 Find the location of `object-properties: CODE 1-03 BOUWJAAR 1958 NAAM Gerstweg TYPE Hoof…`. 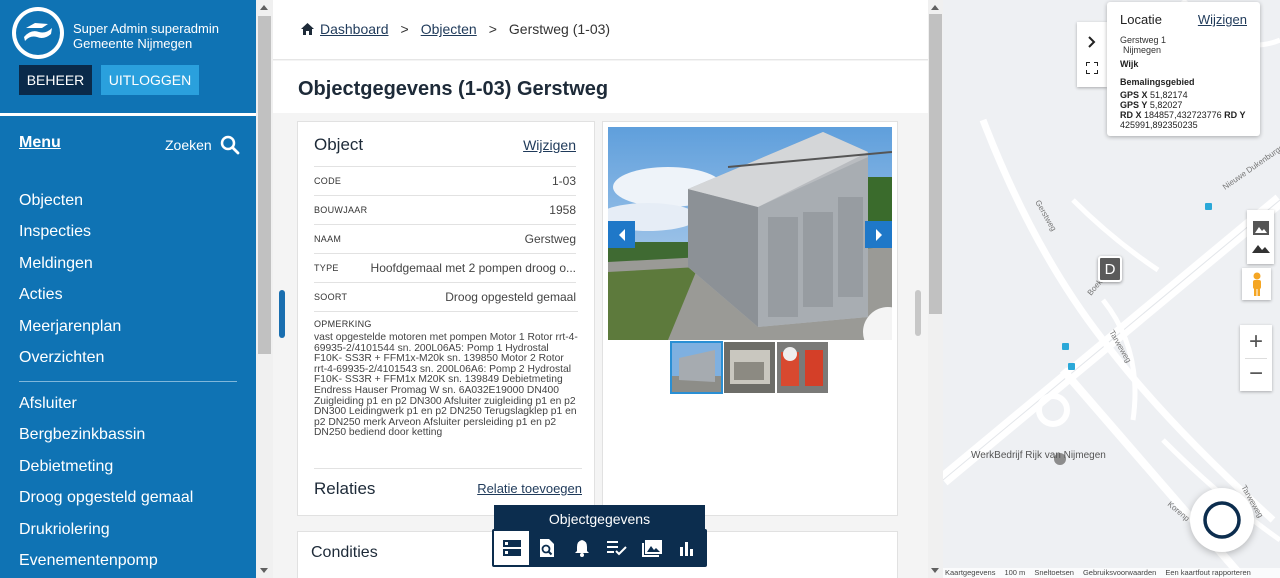

object-properties: CODE 1-03 BOUWJAAR 1958 NAAM Gerstweg TYPE Hoof… is located at coordinates (445, 238).